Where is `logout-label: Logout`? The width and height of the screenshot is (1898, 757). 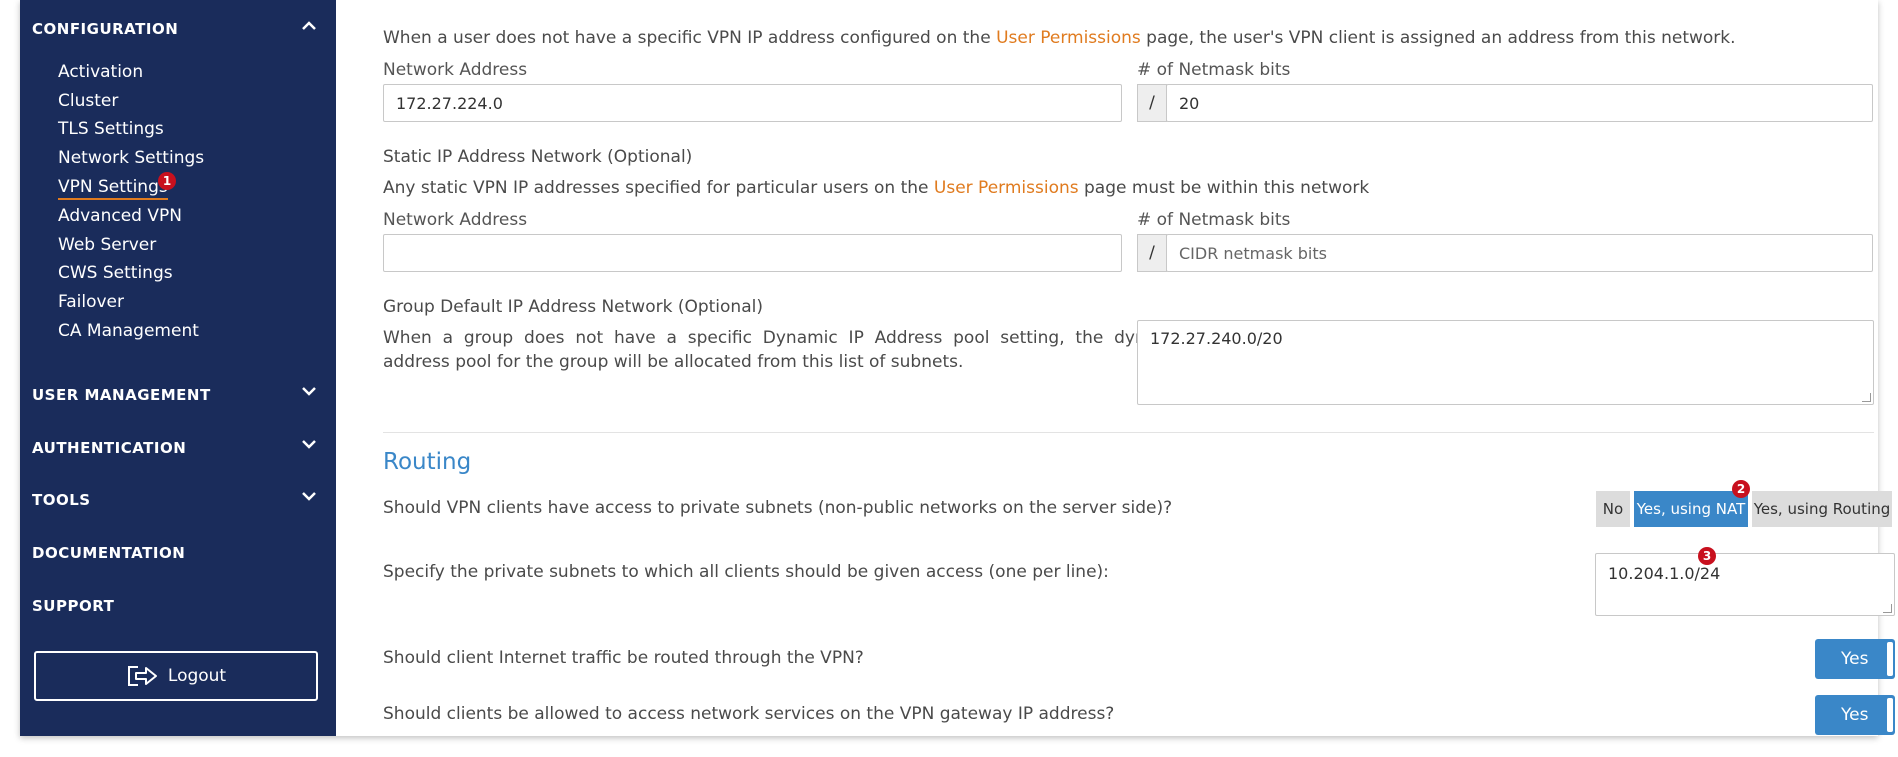 logout-label: Logout is located at coordinates (197, 676).